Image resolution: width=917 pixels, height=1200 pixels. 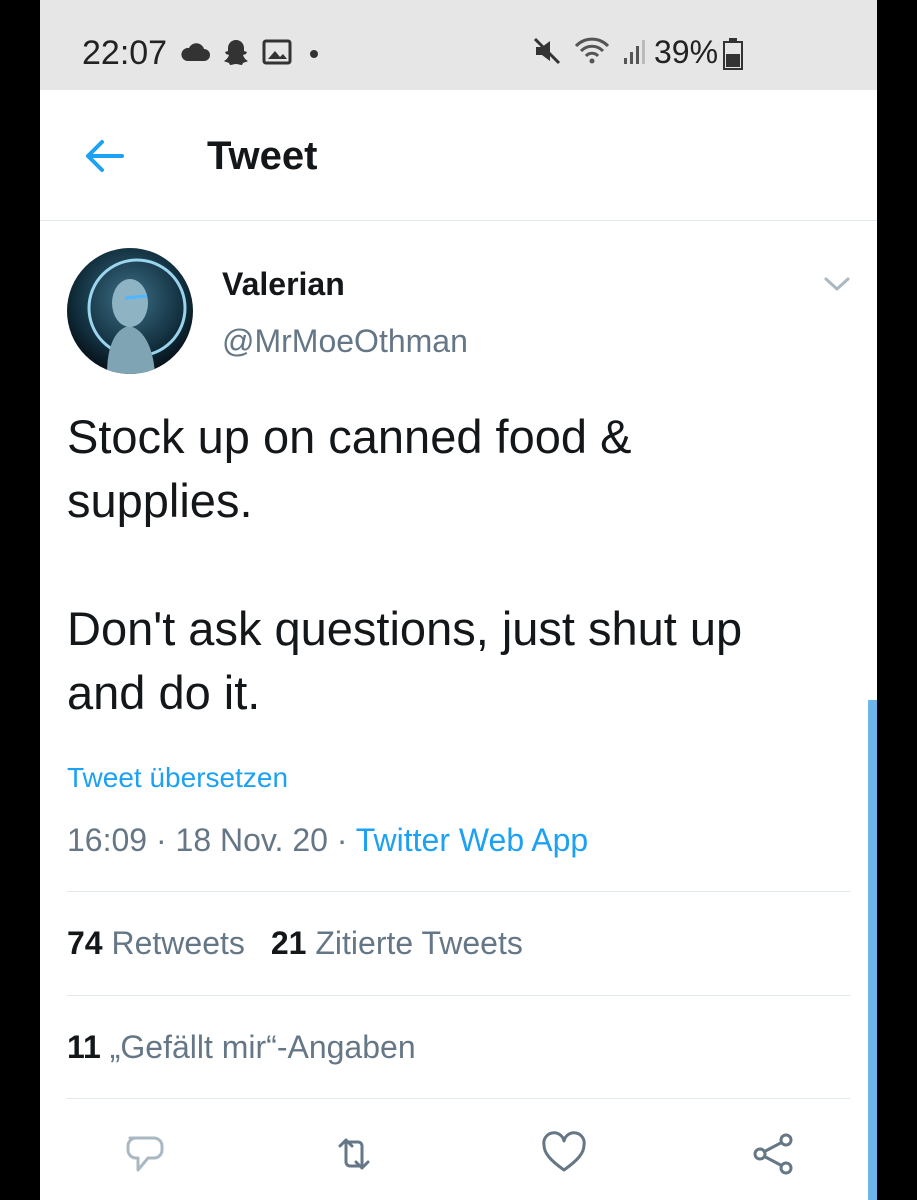 I want to click on mute-icon, so click(x=547, y=53).